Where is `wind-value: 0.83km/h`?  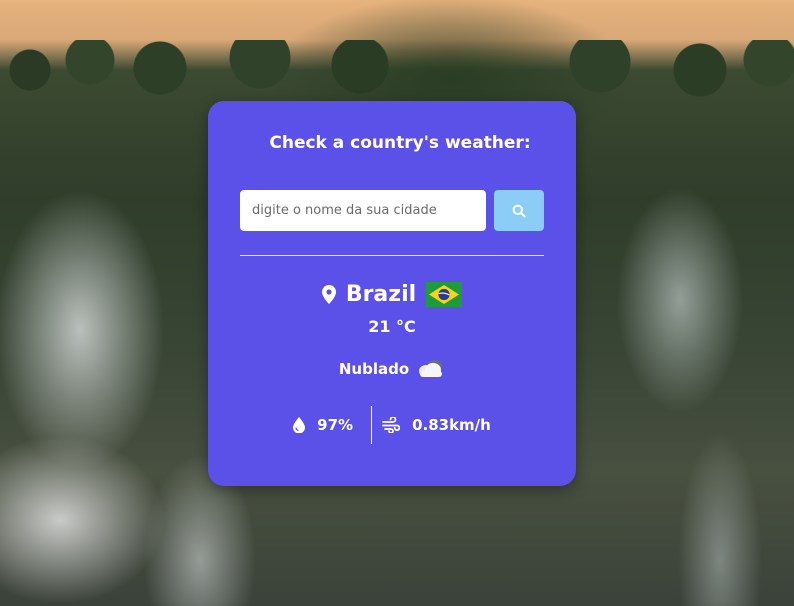
wind-value: 0.83km/h is located at coordinates (451, 425).